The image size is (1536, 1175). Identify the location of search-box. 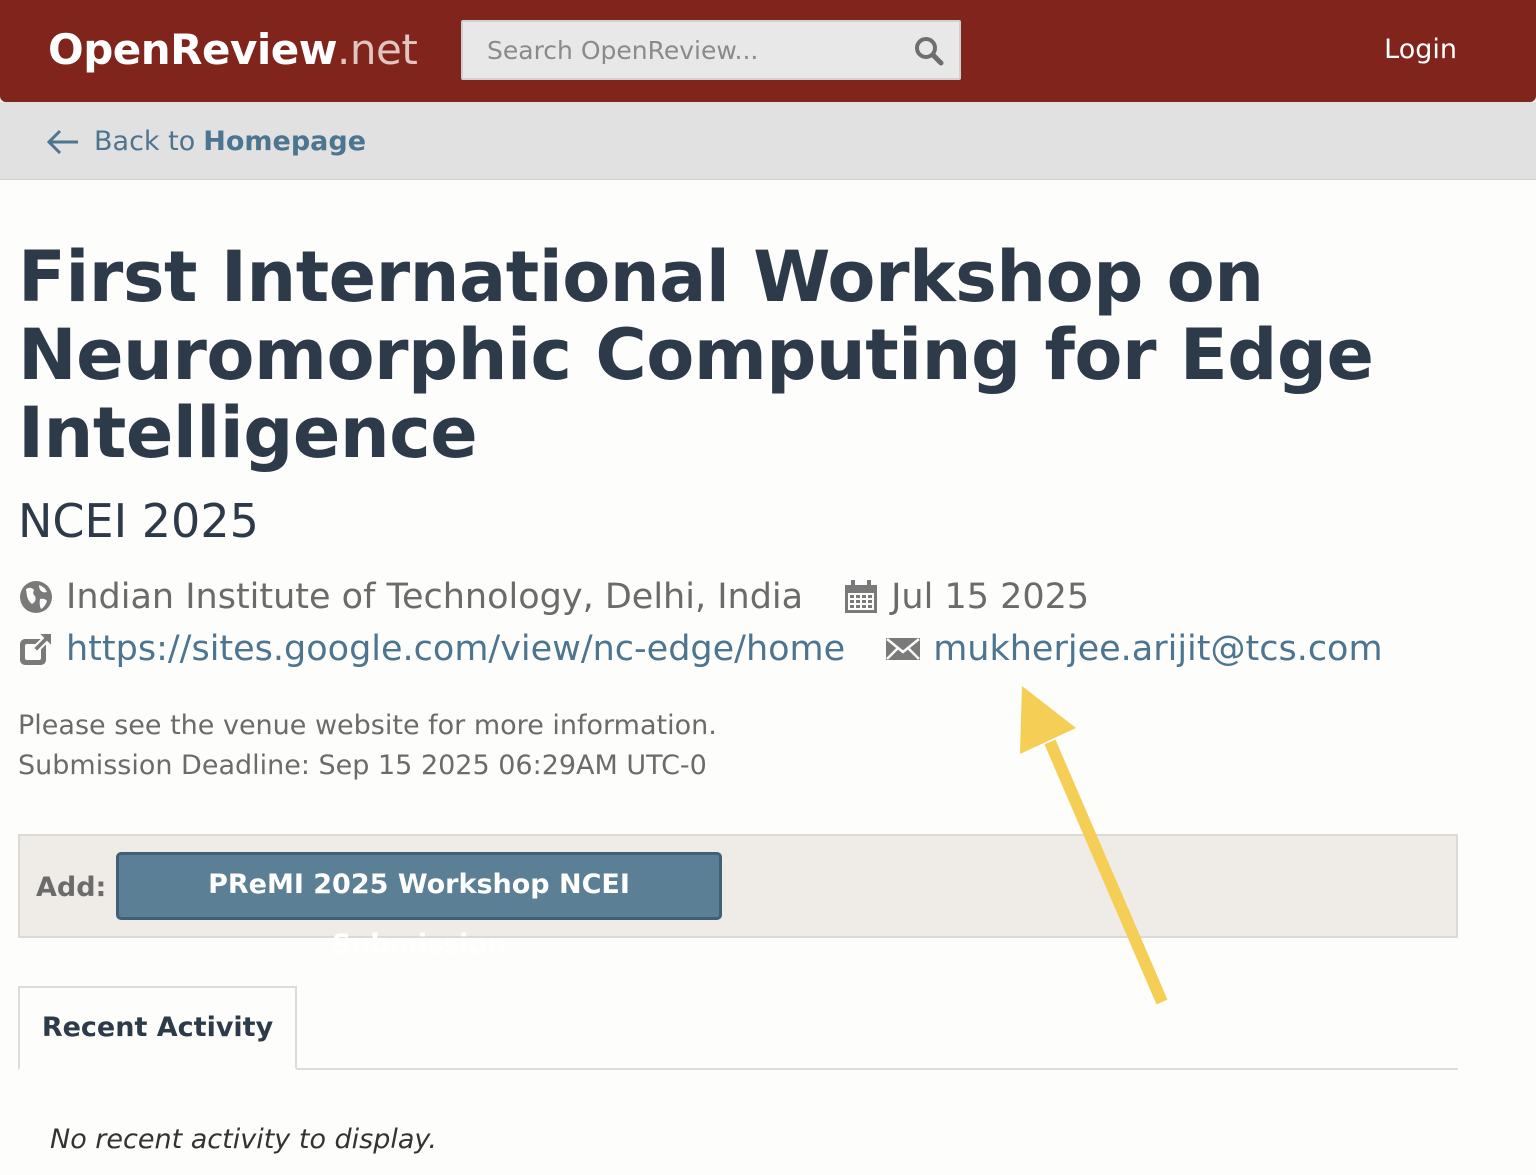
(711, 50).